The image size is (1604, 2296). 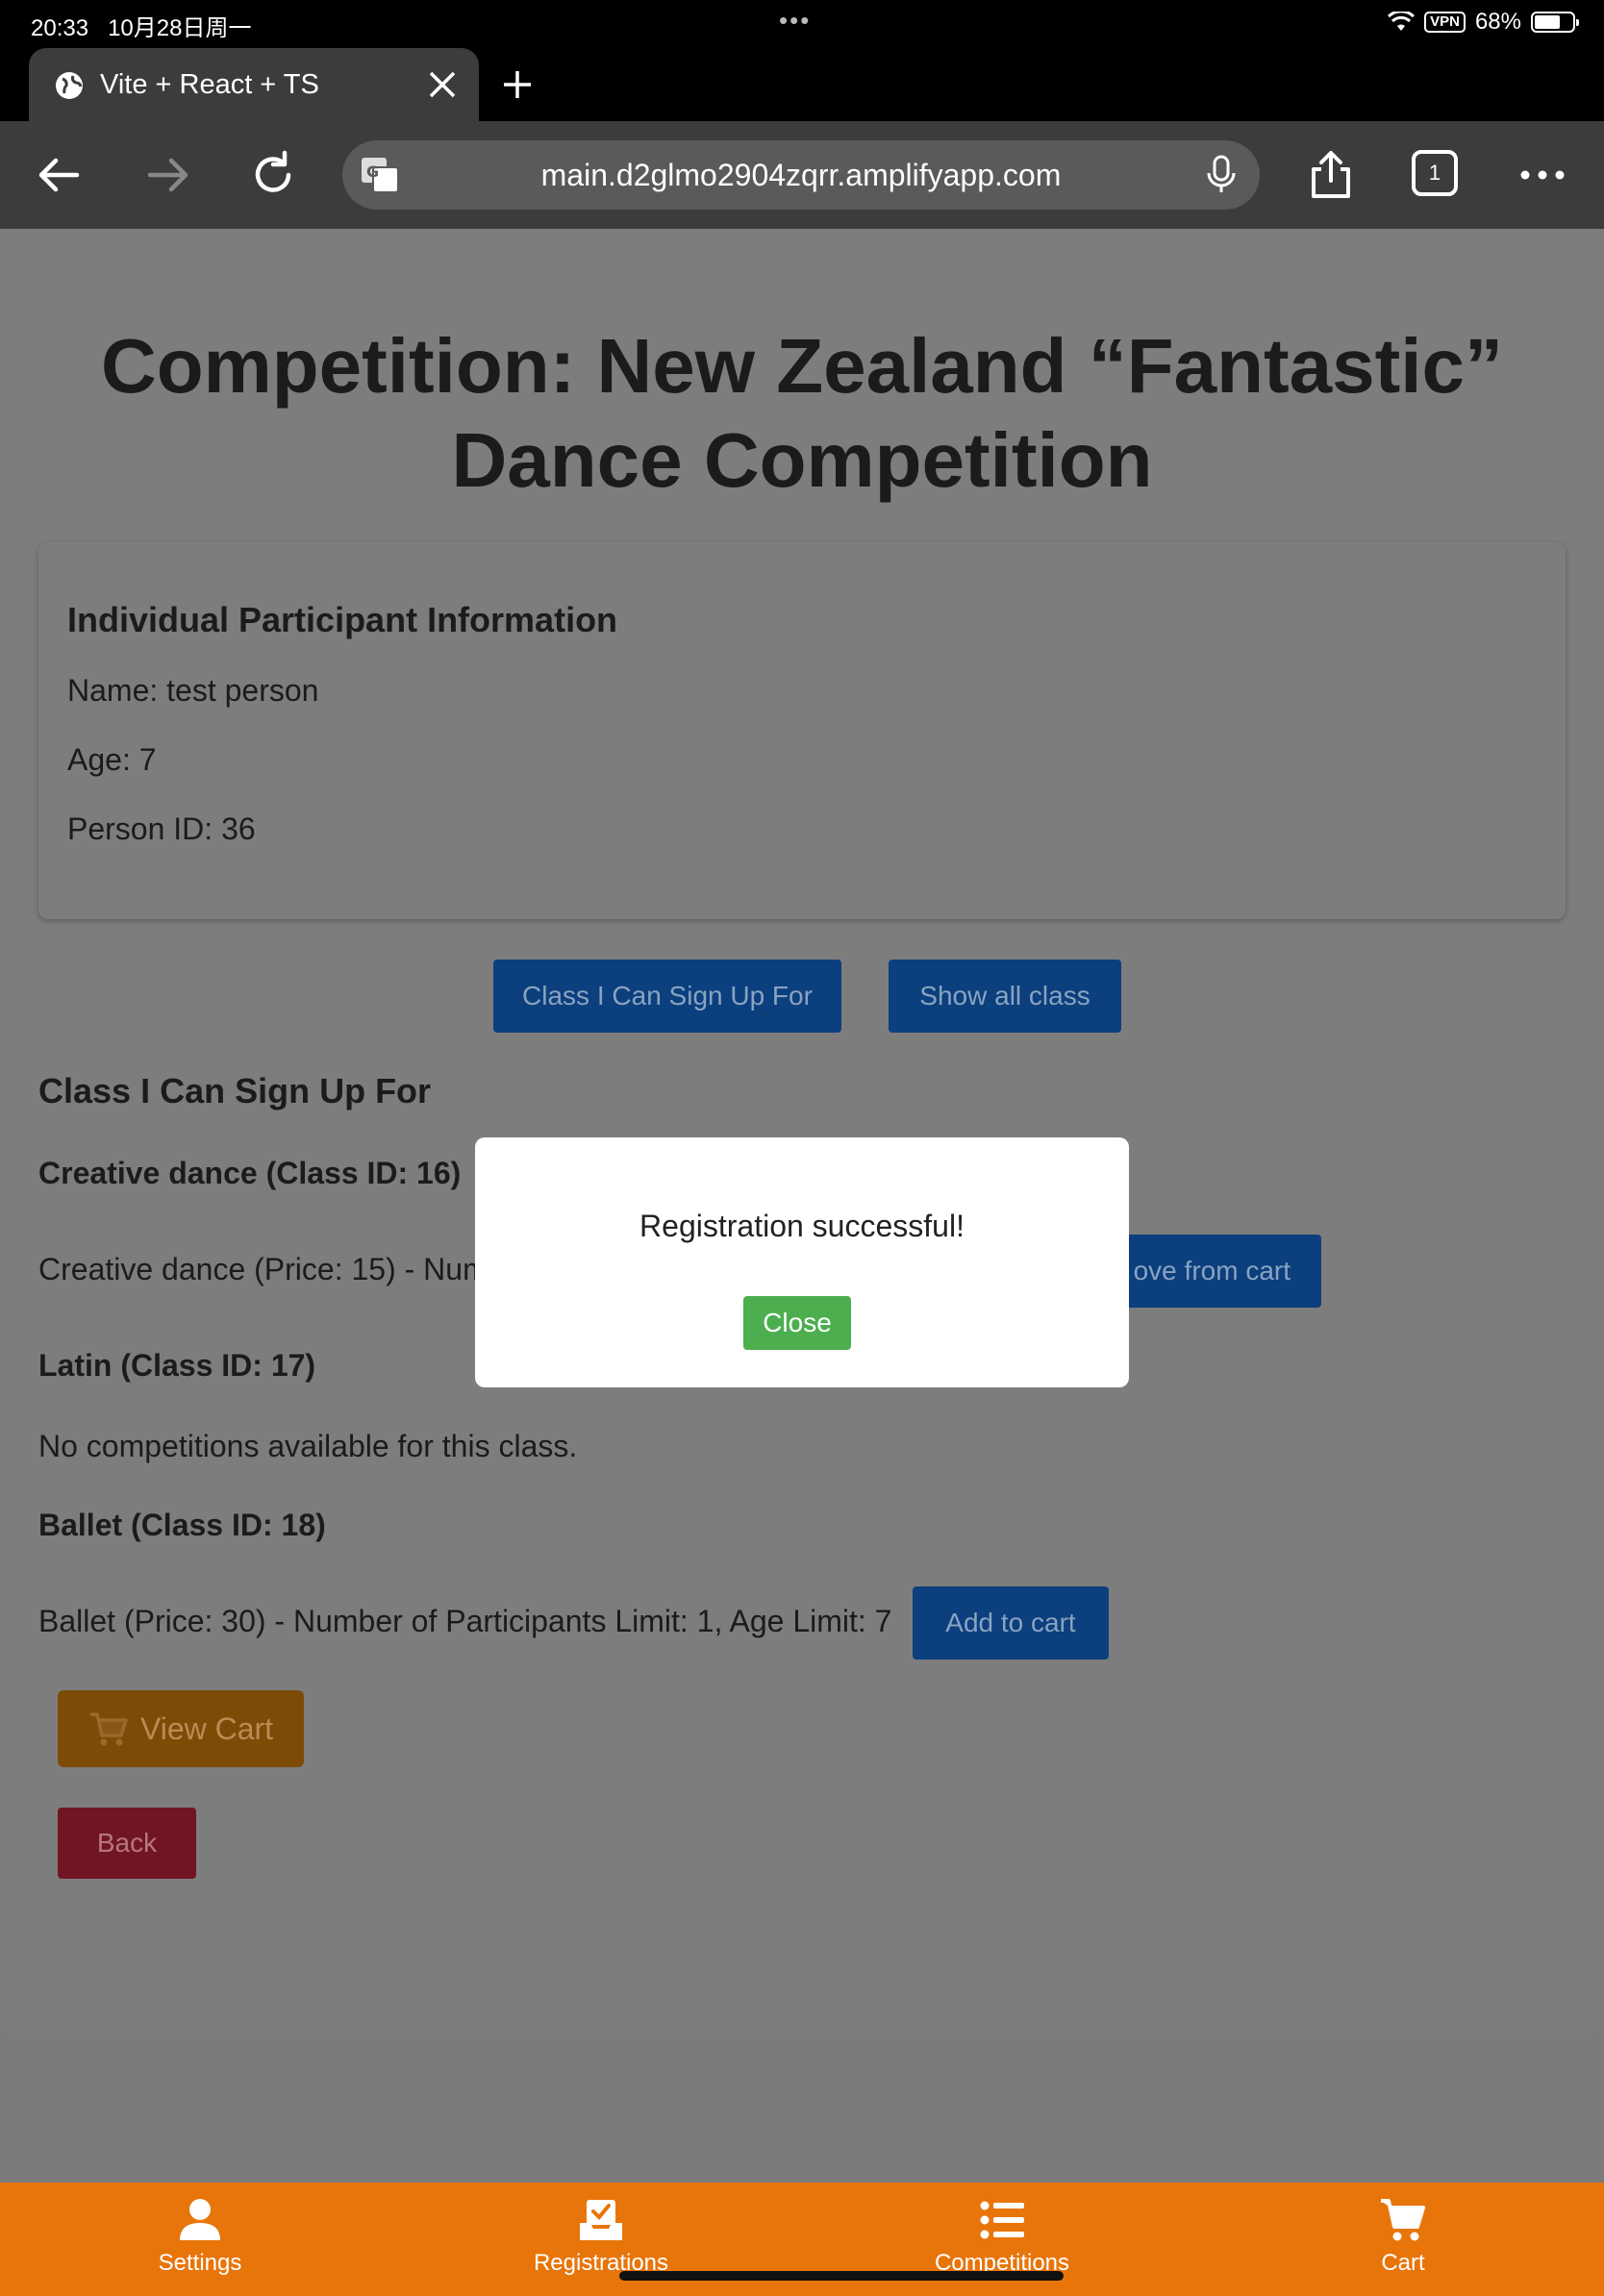 I want to click on close-tab-icon, so click(x=442, y=84).